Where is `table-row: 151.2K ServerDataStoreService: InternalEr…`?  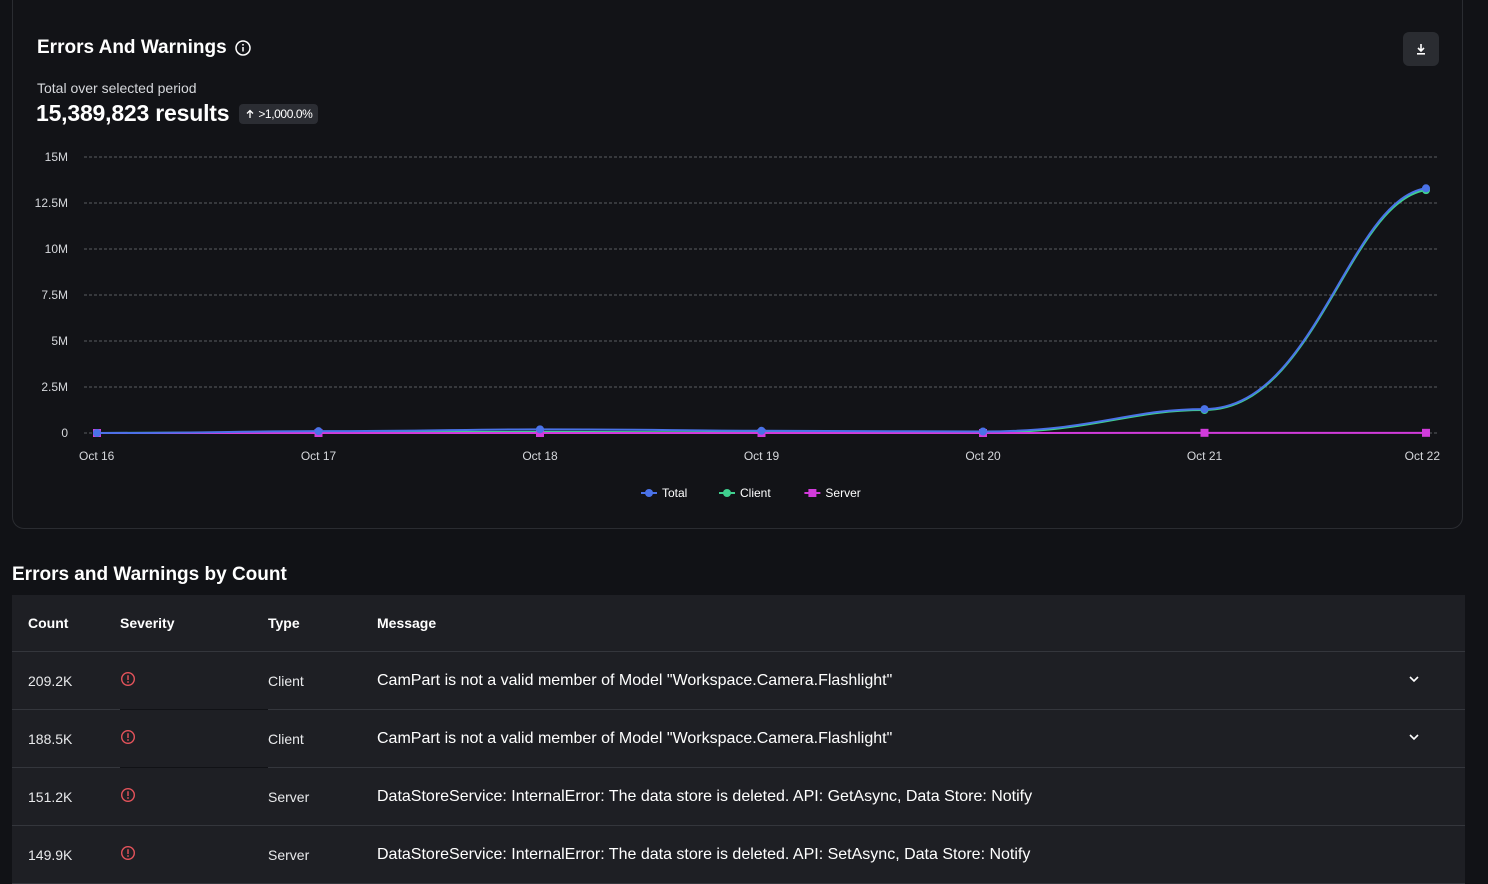 table-row: 151.2K ServerDataStoreService: InternalEr… is located at coordinates (738, 797).